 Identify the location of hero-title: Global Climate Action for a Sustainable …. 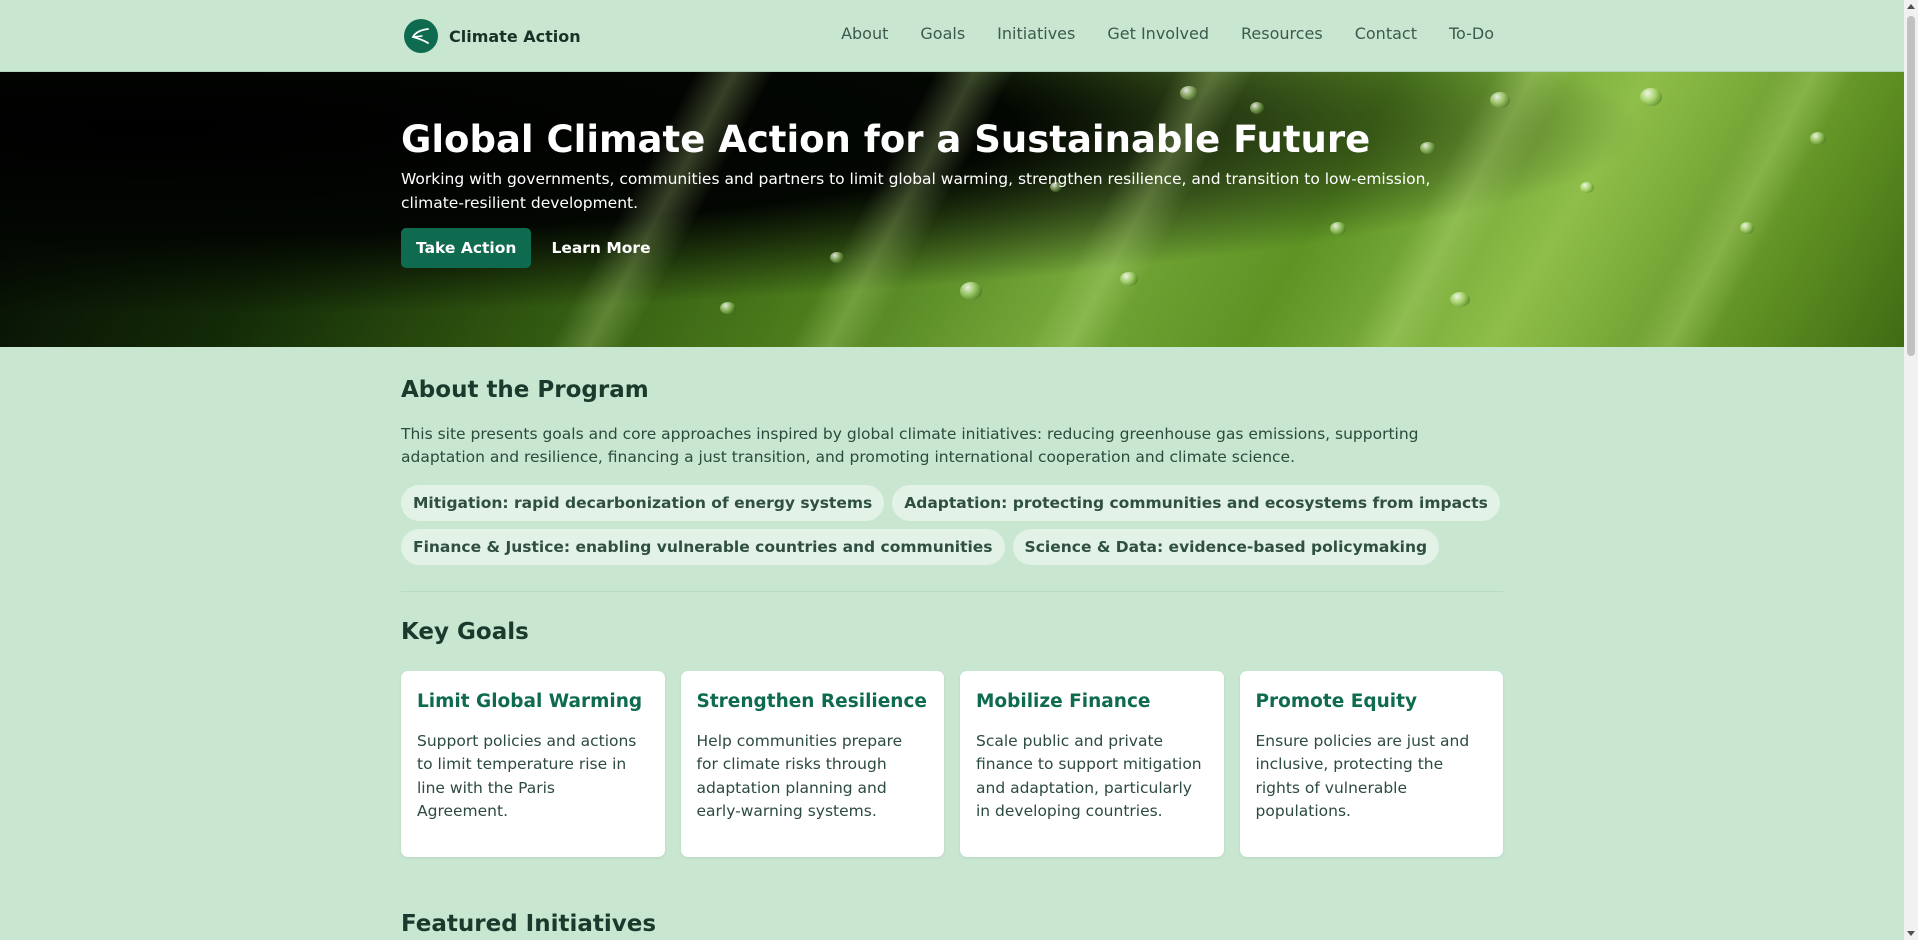
(886, 139).